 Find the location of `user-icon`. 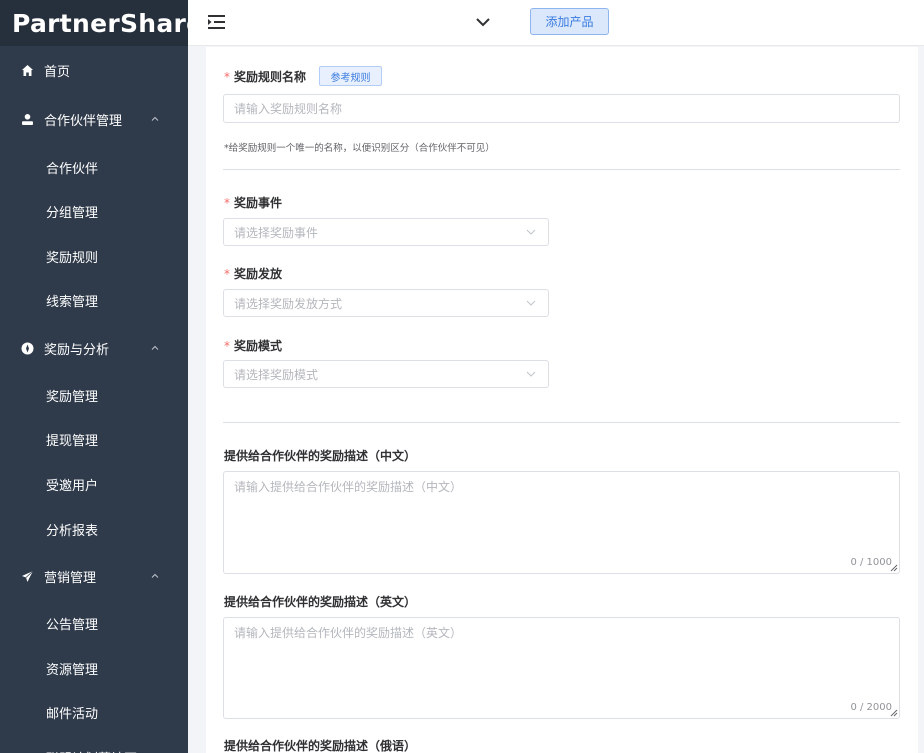

user-icon is located at coordinates (27, 119).